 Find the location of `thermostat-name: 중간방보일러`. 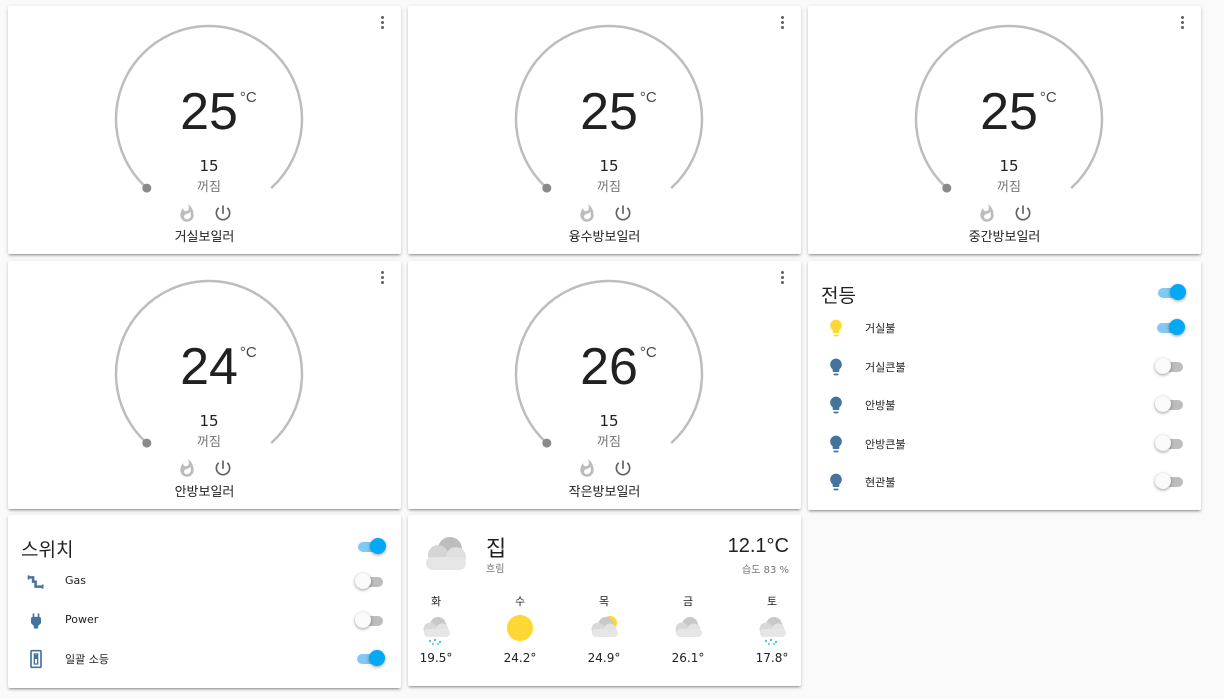

thermostat-name: 중간방보일러 is located at coordinates (1004, 237).